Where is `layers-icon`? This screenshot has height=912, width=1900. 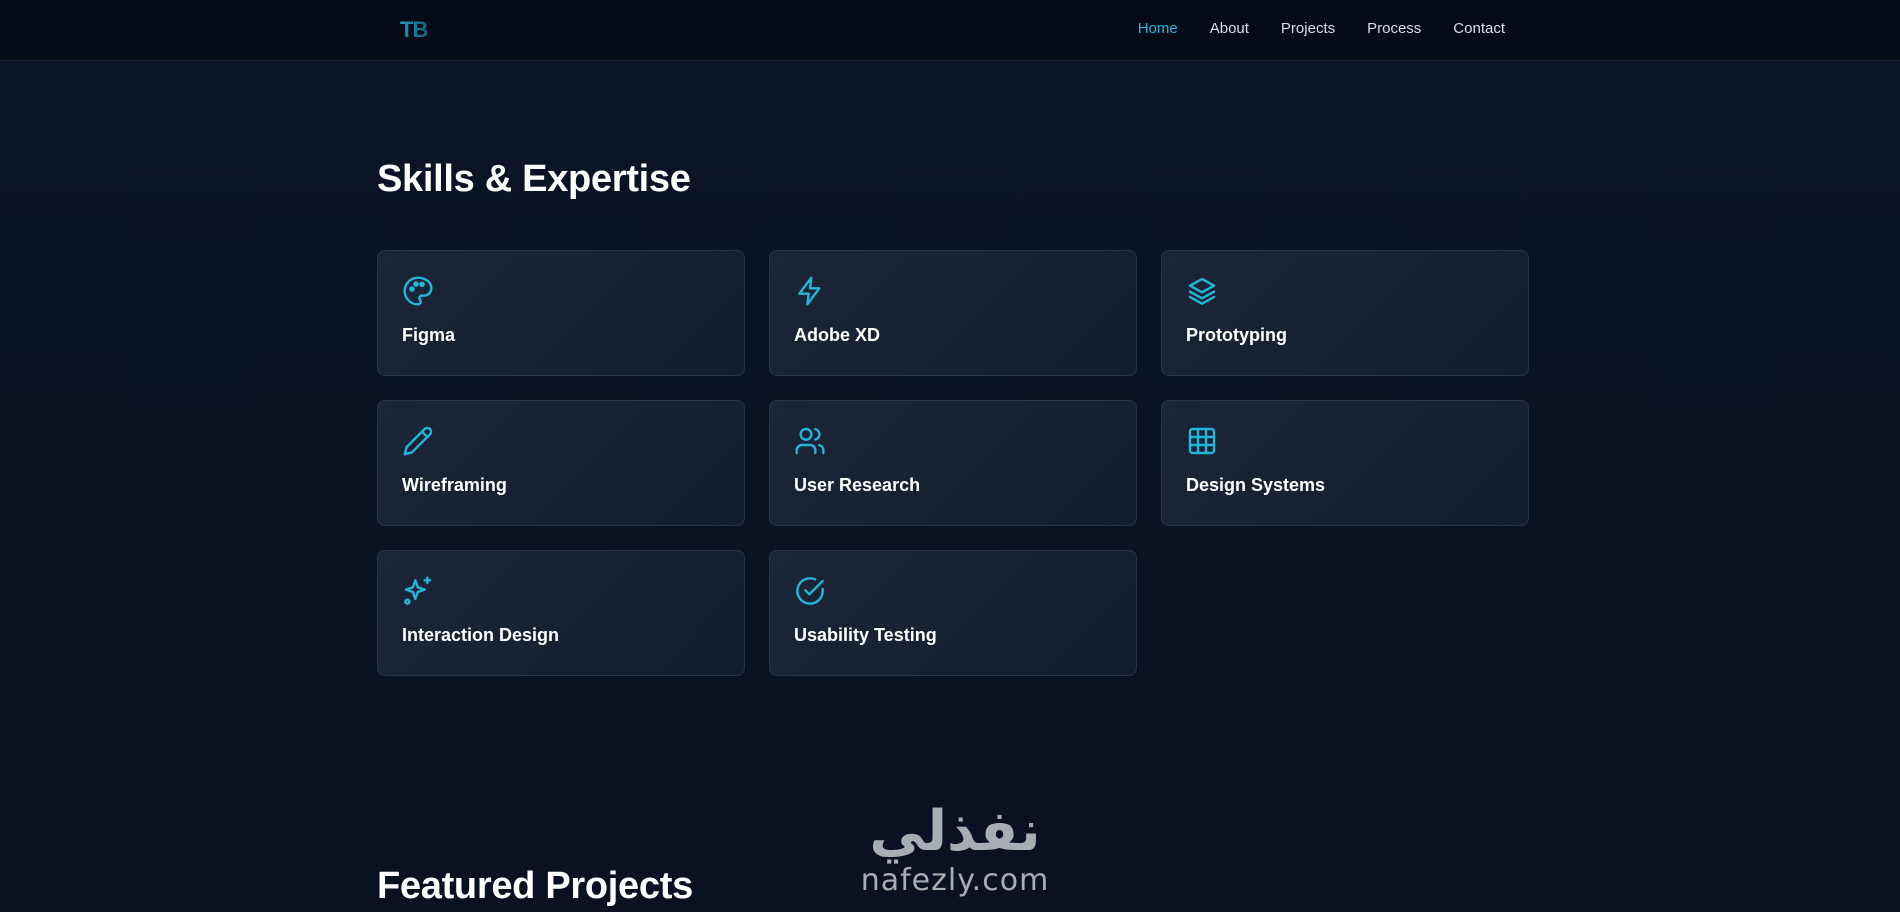 layers-icon is located at coordinates (1202, 291).